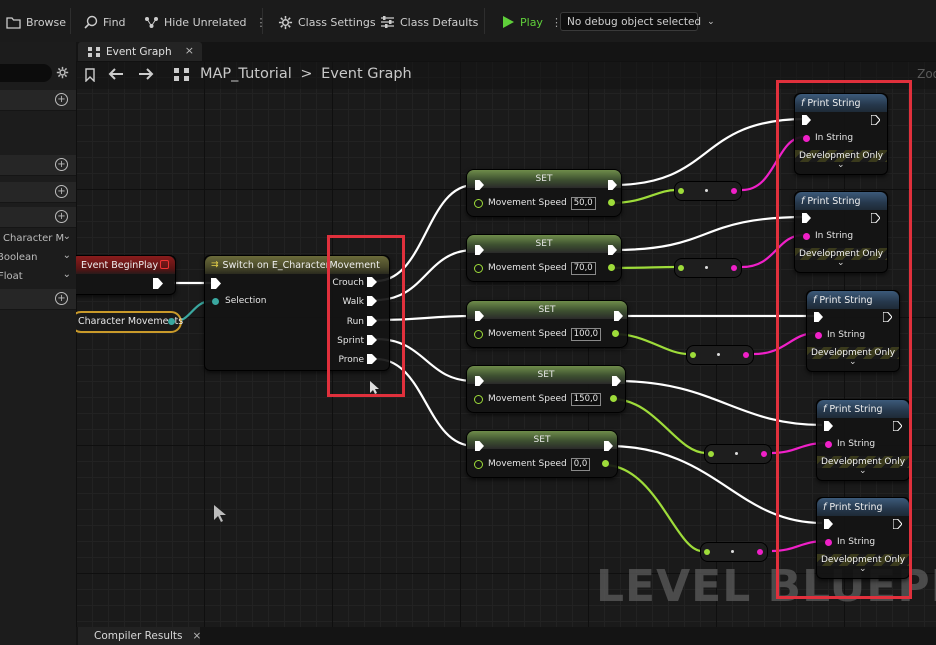 Image resolution: width=936 pixels, height=645 pixels. I want to click on node-title: SET, so click(547, 310).